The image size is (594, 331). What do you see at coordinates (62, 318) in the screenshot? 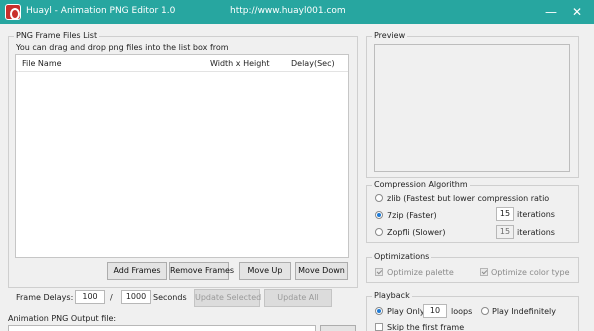
I see `output-file-label: Animation PNG Output file:` at bounding box center [62, 318].